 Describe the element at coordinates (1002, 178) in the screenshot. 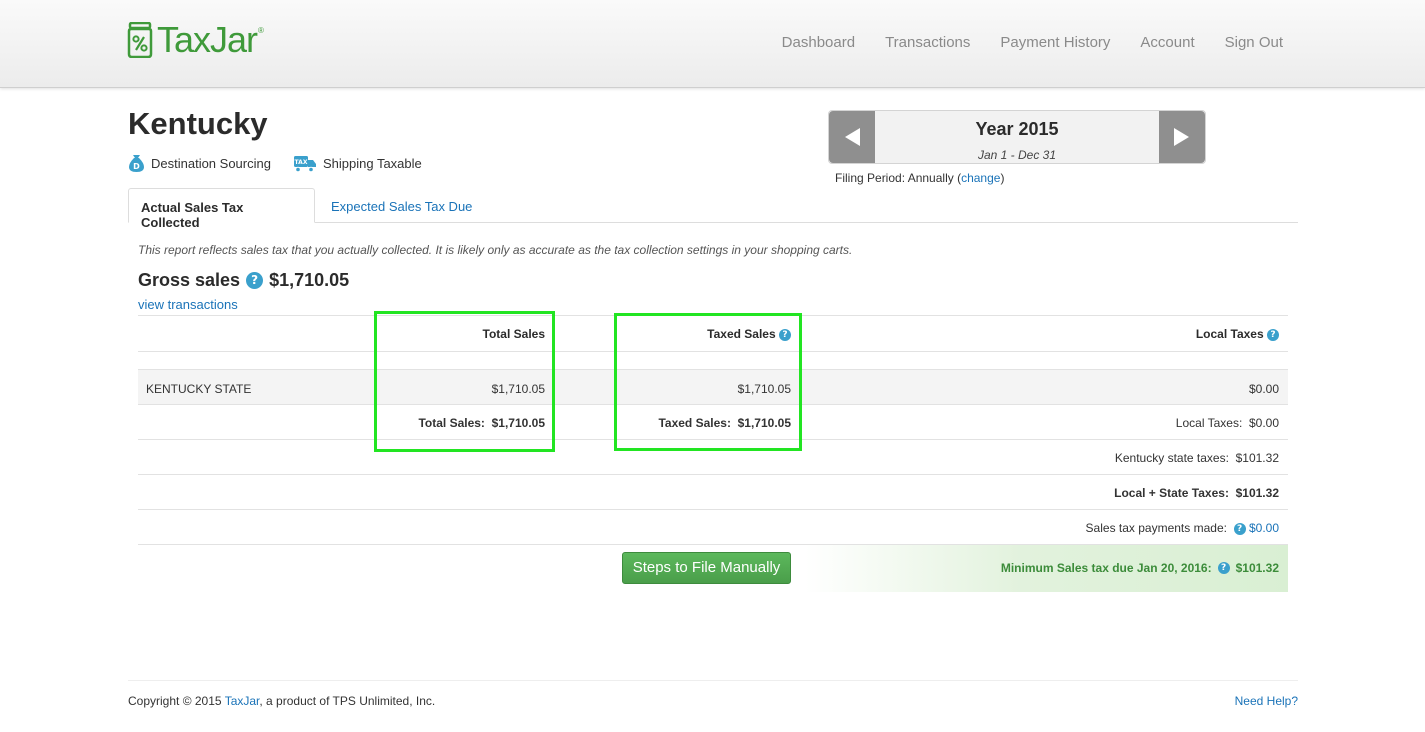

I see `filing-suffix: )` at that location.